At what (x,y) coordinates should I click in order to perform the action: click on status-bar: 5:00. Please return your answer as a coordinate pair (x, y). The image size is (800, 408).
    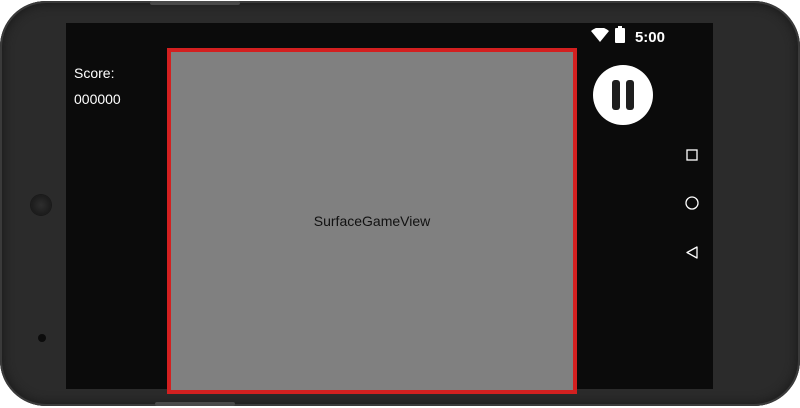
    Looking at the image, I should click on (627, 37).